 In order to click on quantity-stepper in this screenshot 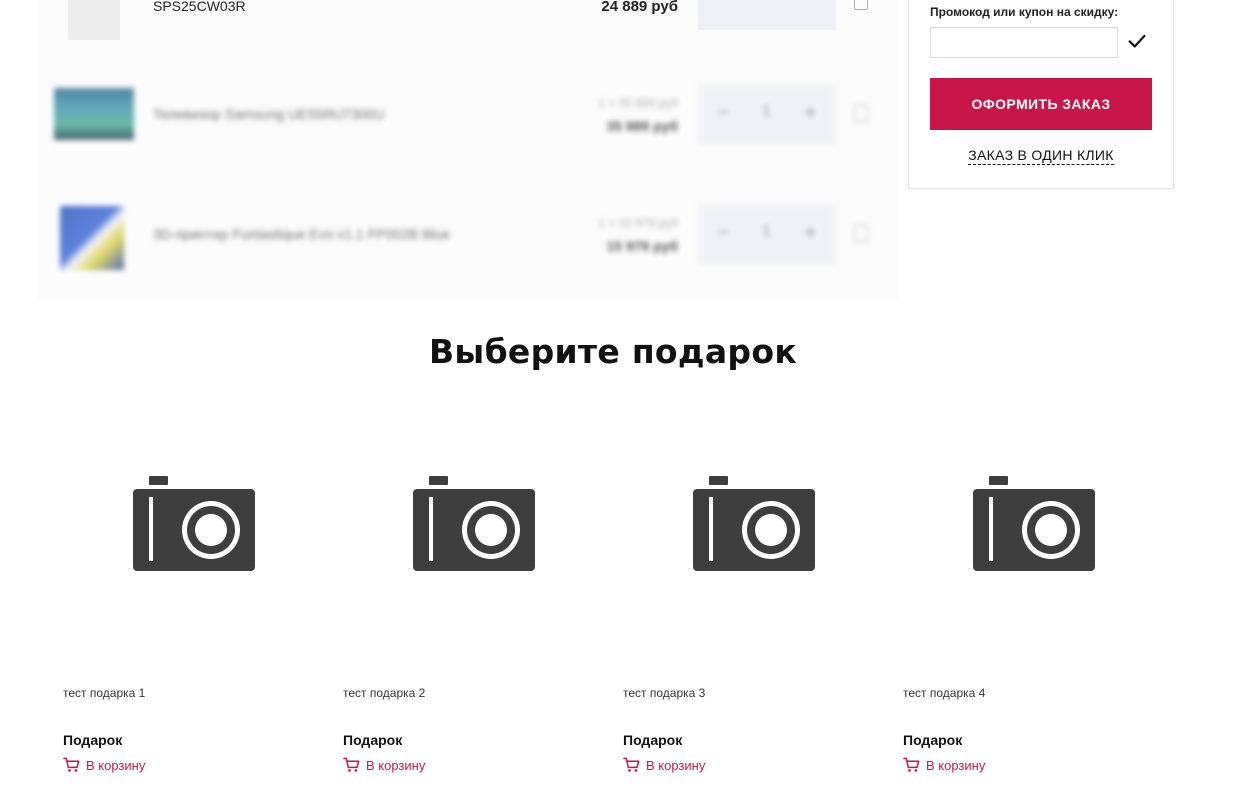, I will do `click(767, 15)`.